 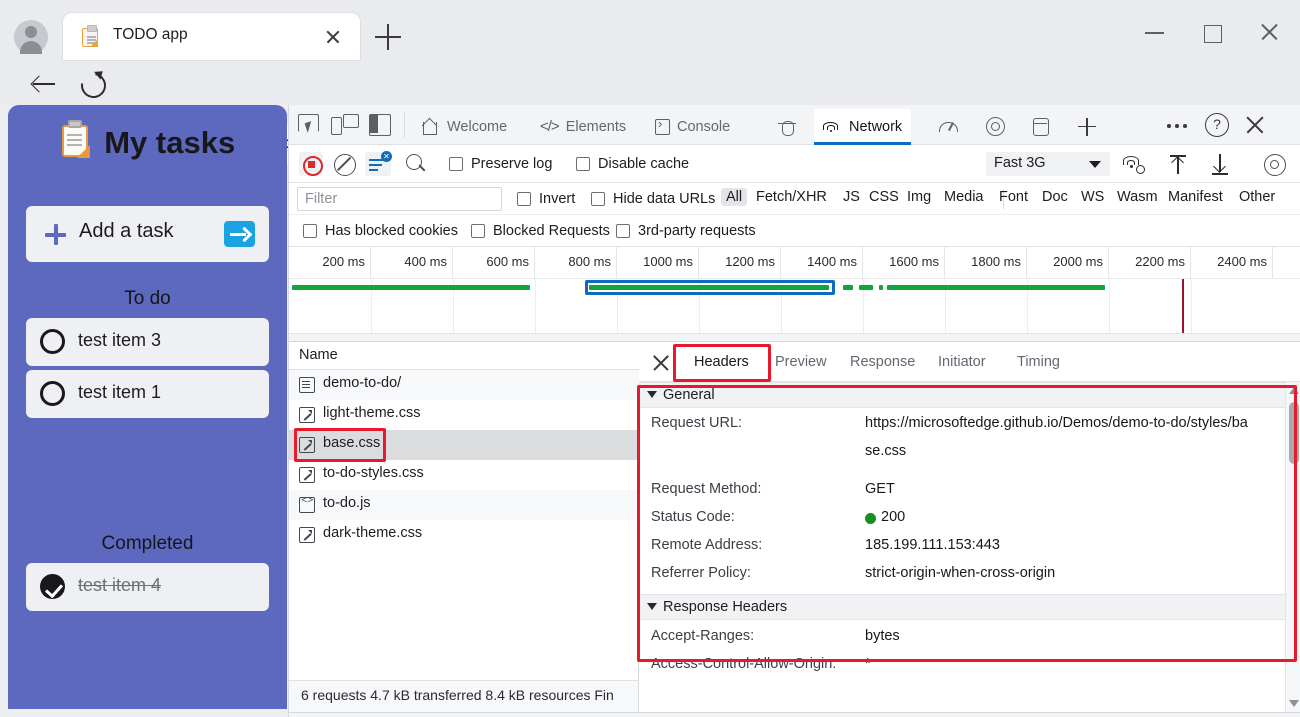 I want to click on filter-icon: ✕, so click(x=378, y=163).